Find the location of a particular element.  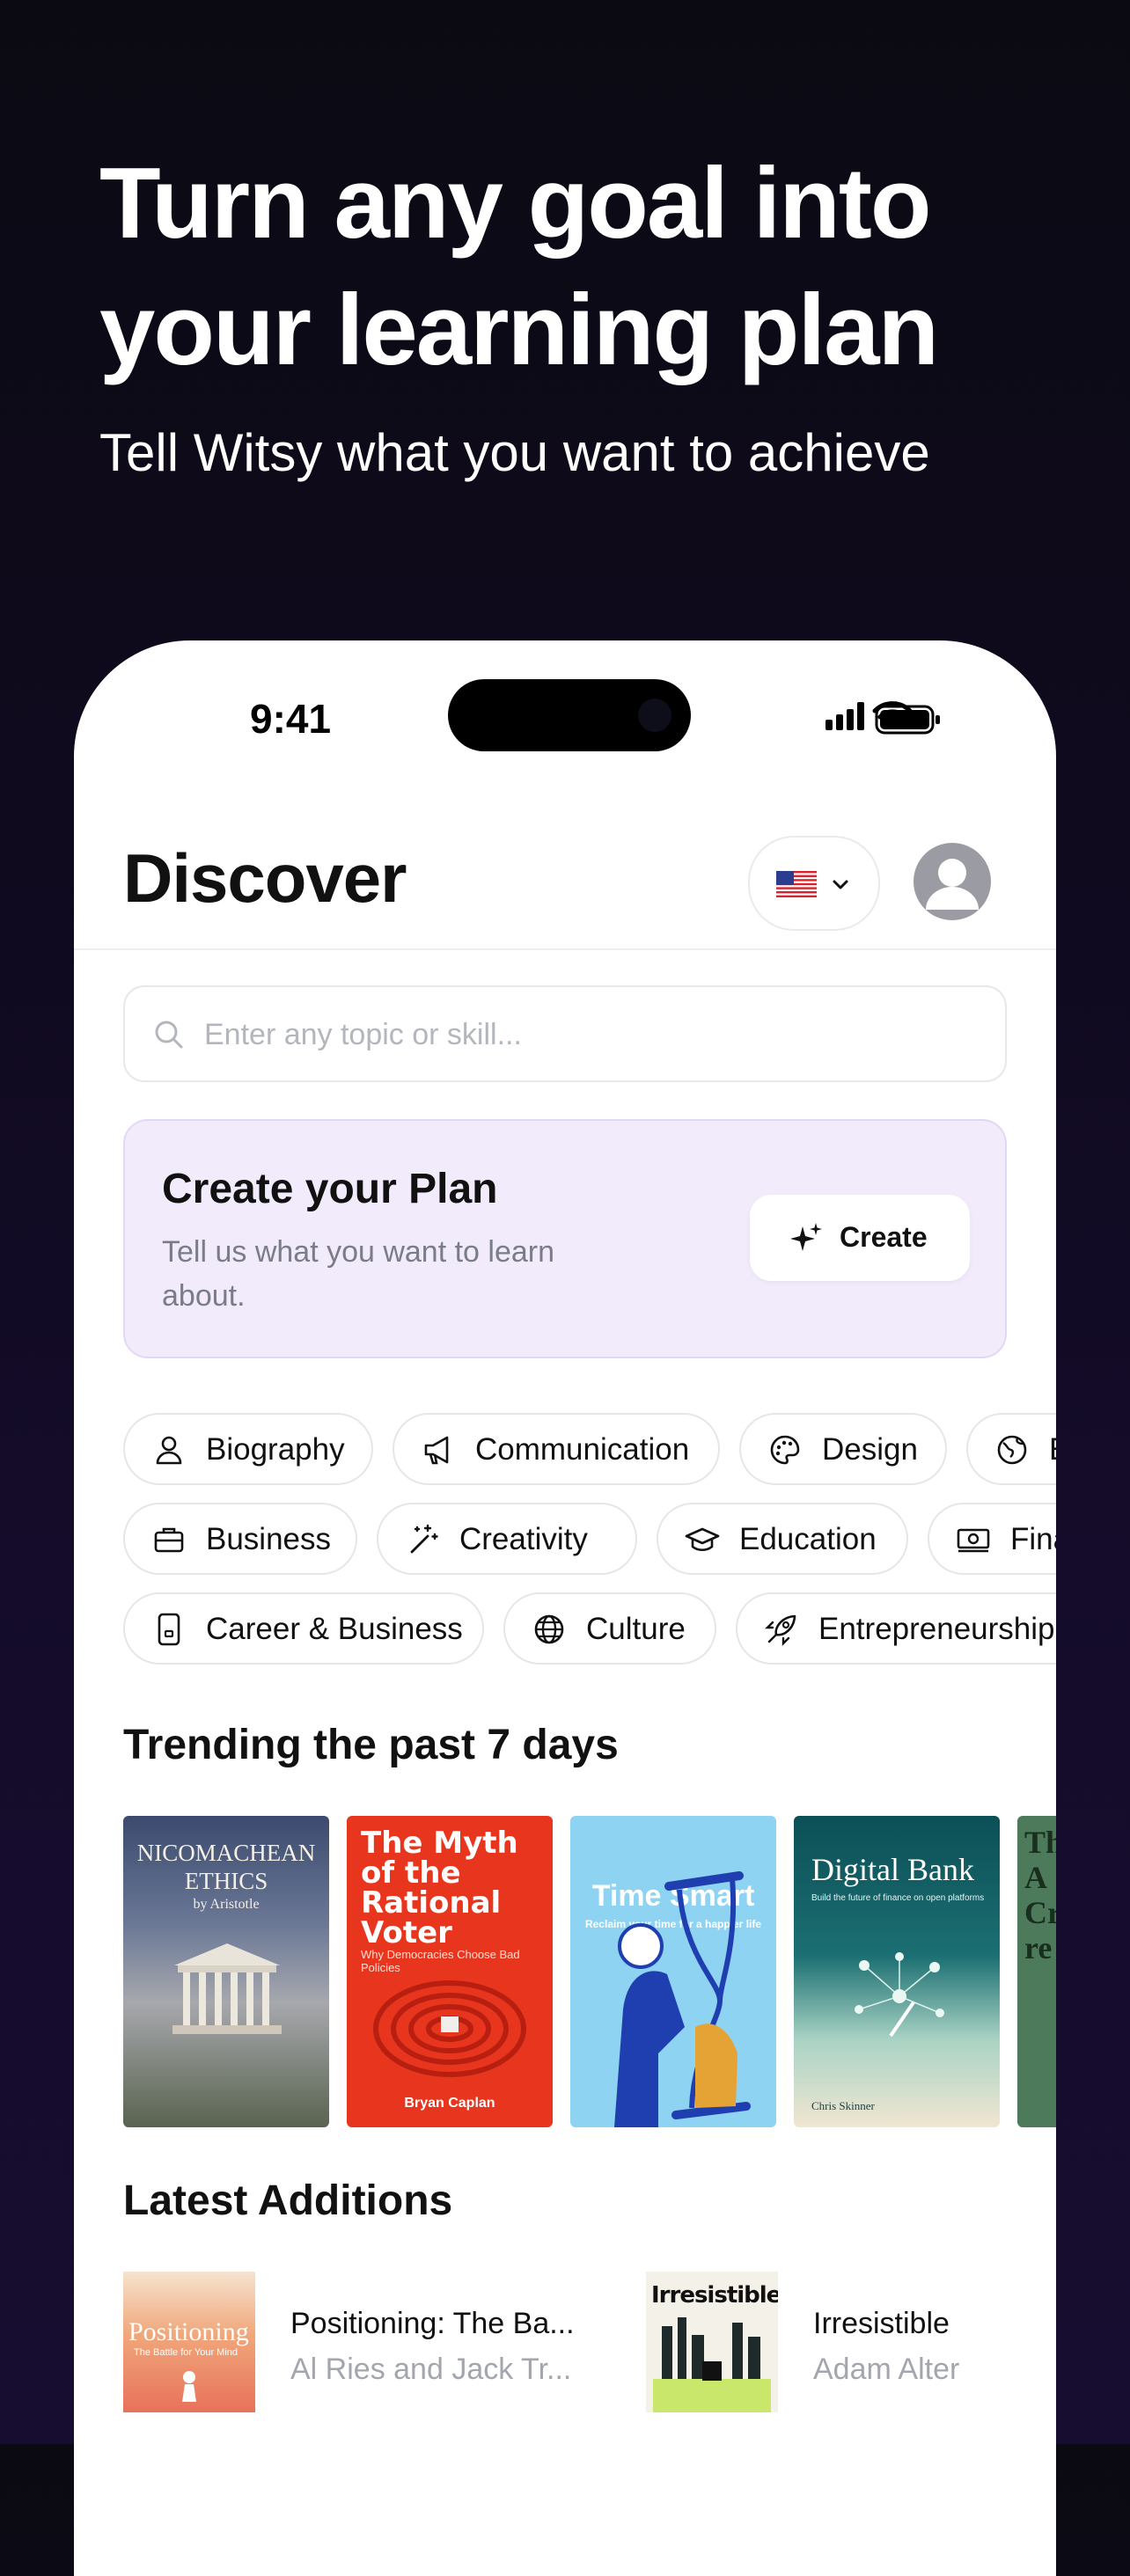

dynamic-island is located at coordinates (569, 715).